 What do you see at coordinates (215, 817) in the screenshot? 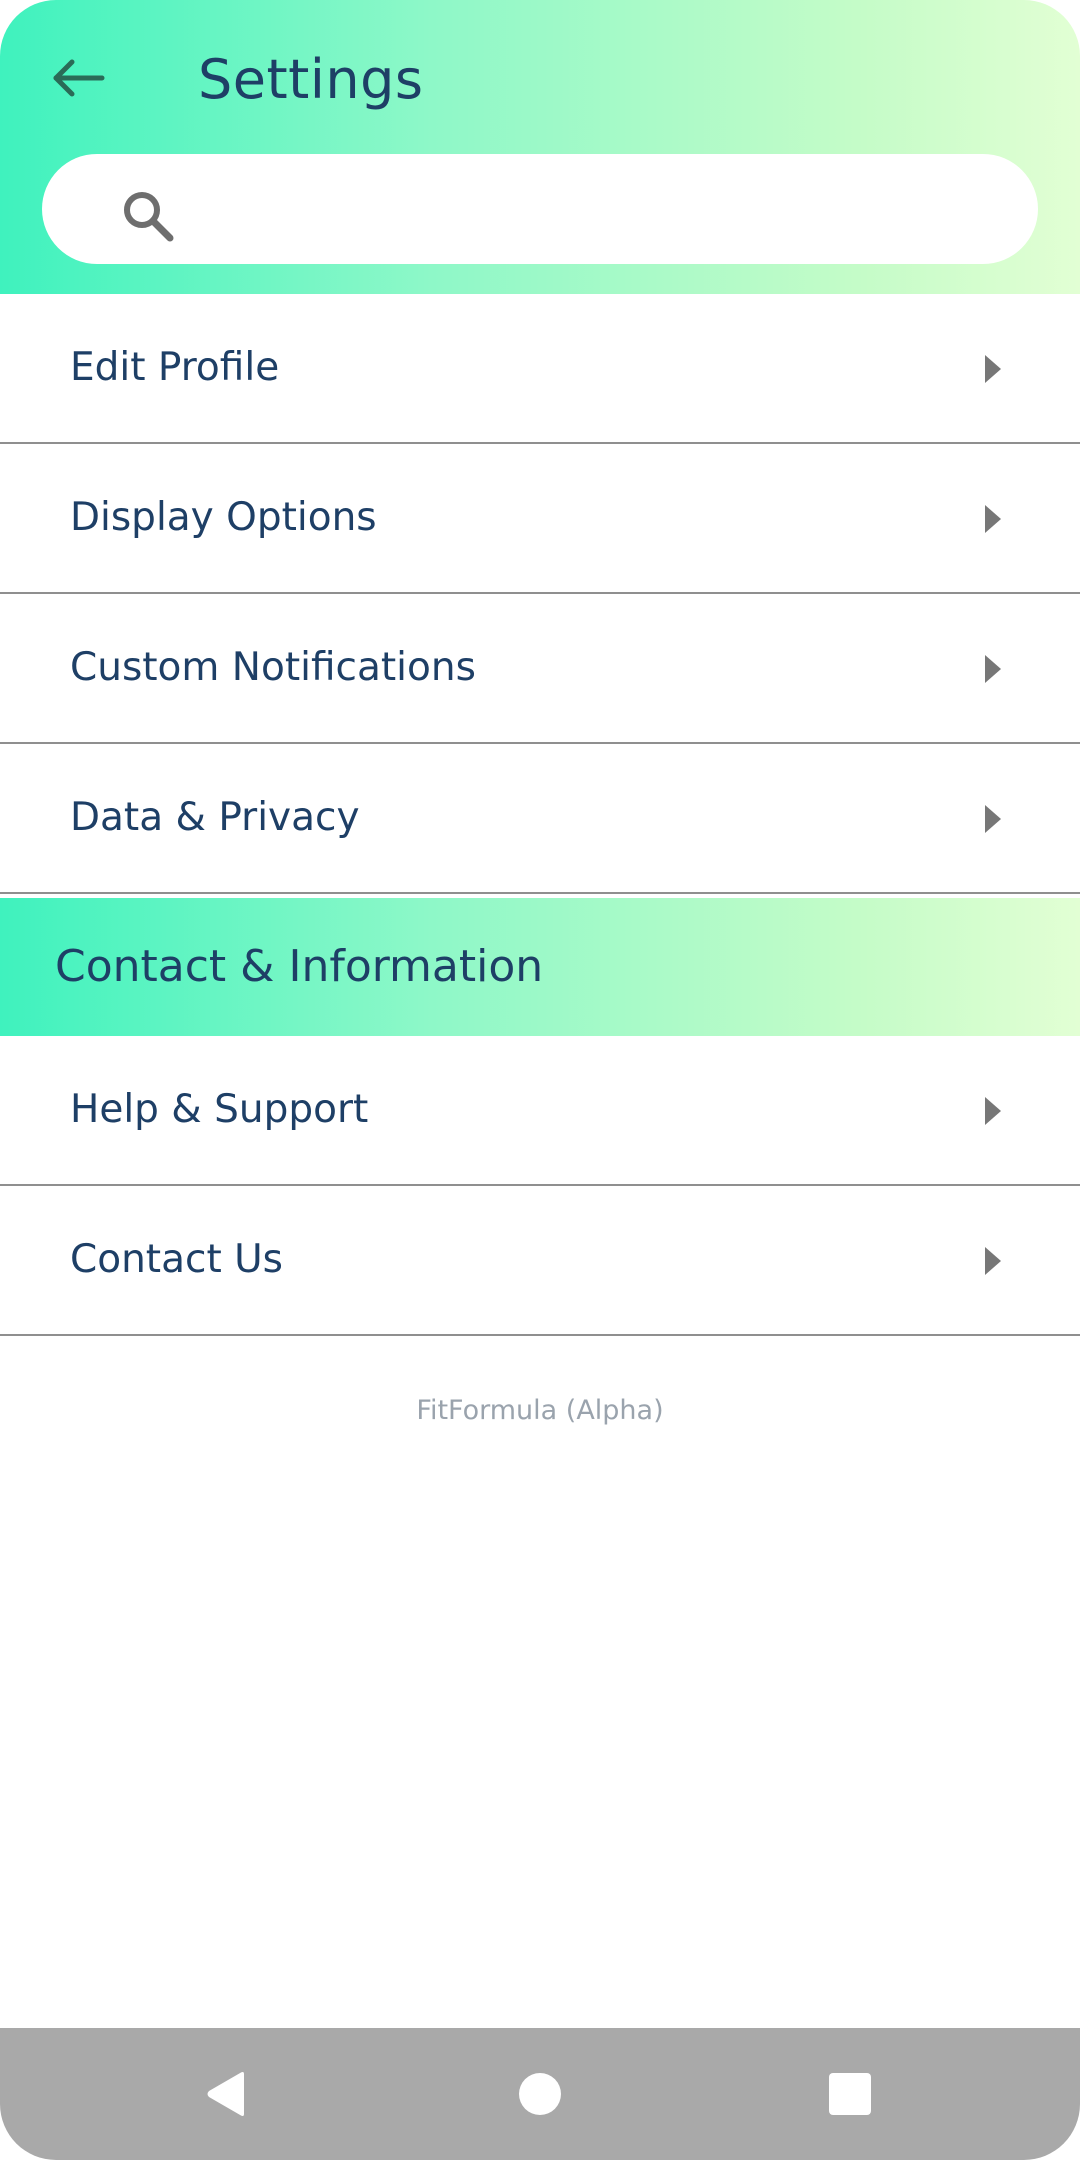
I see `settings-item-label: Data & Privacy` at bounding box center [215, 817].